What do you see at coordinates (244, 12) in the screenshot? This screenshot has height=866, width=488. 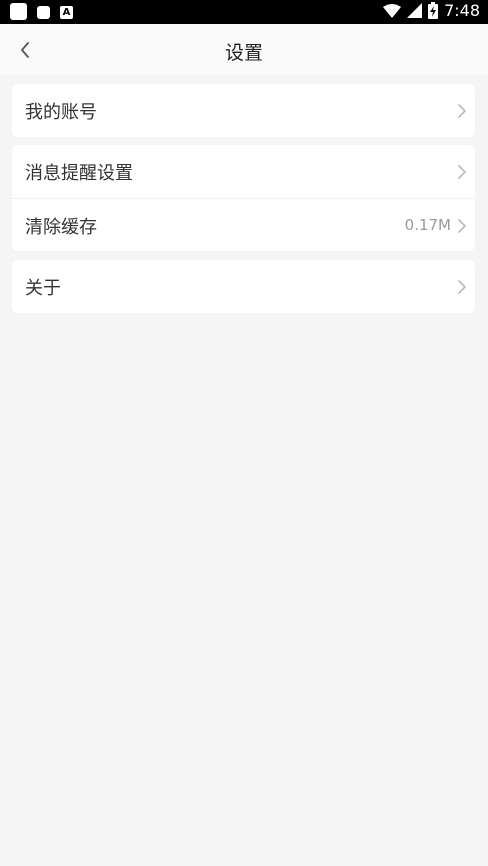 I see `status-bar: A 7:48` at bounding box center [244, 12].